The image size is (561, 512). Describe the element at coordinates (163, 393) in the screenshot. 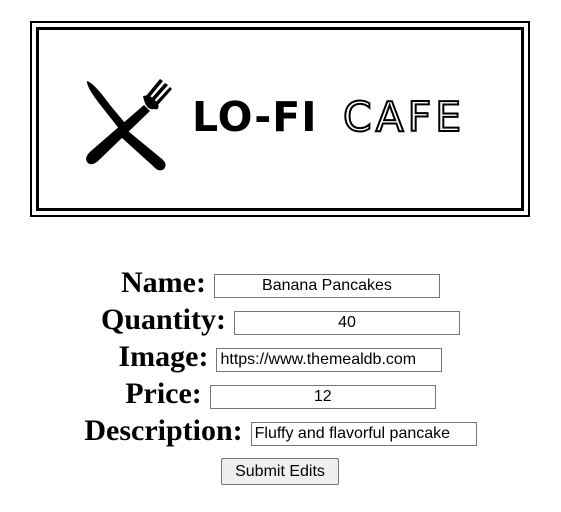

I see `price-label: Price:` at that location.